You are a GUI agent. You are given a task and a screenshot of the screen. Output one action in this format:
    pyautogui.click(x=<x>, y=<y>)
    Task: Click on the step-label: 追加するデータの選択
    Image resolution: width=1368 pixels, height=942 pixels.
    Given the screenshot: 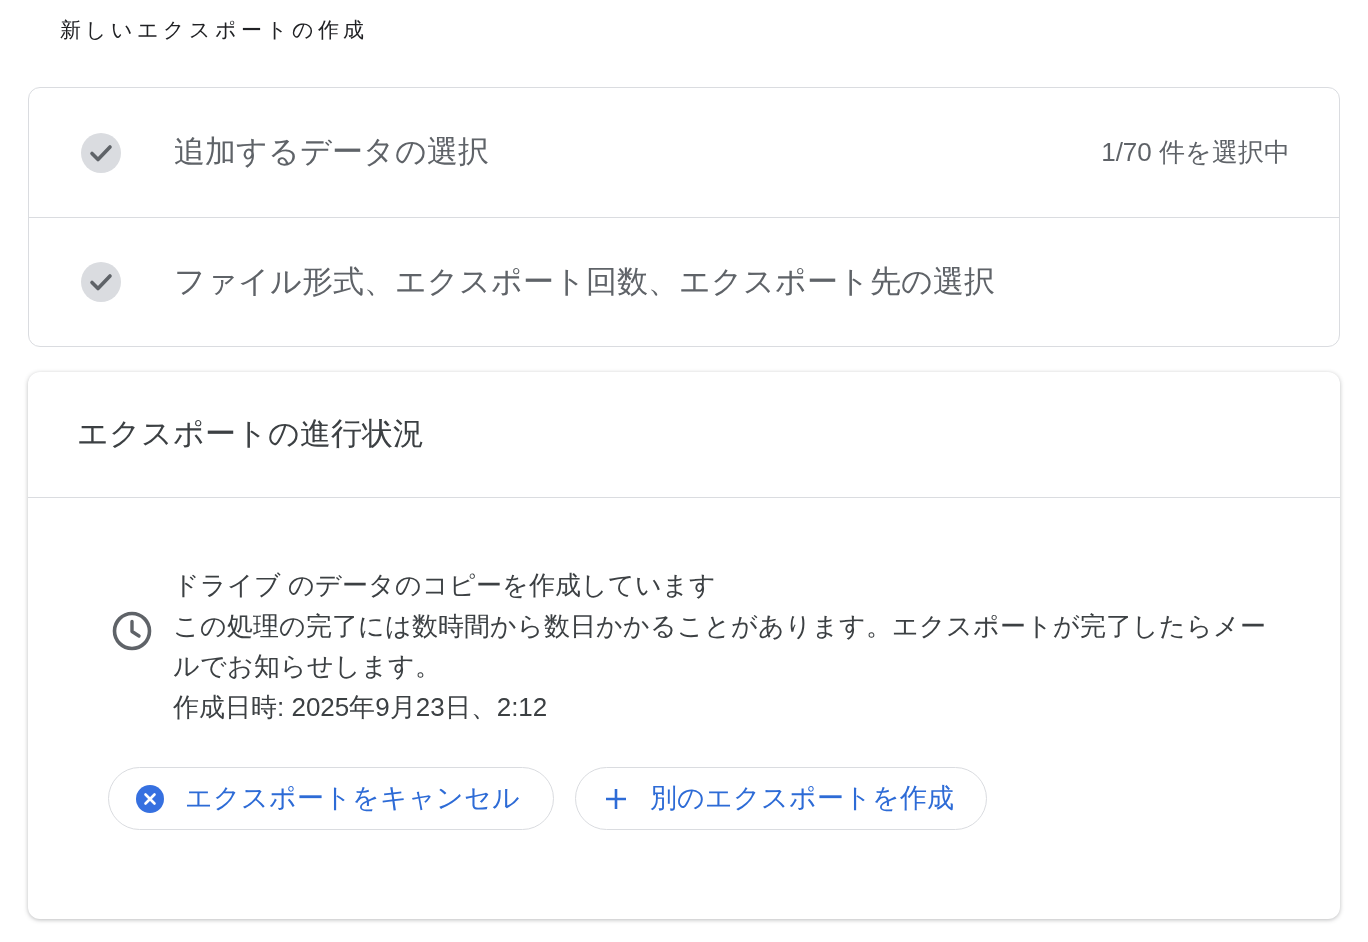 What is the action you would take?
    pyautogui.click(x=331, y=152)
    